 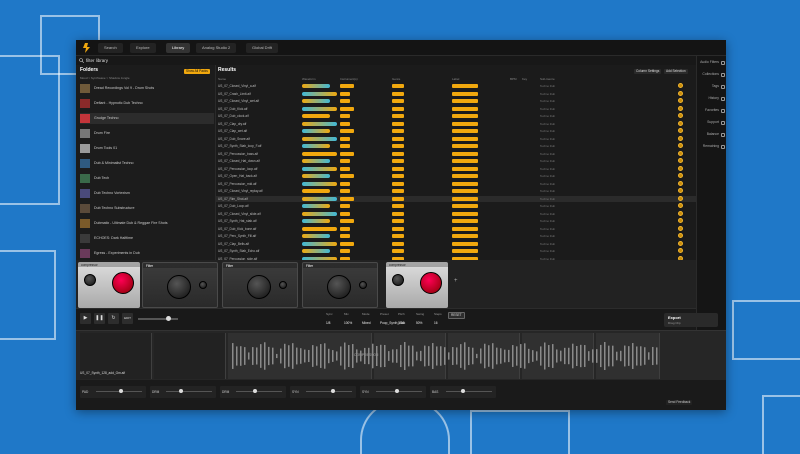 I want to click on result-row: US_07_Closed_Vinyl_wet.aif Techno Dub, so click(x=456, y=101).